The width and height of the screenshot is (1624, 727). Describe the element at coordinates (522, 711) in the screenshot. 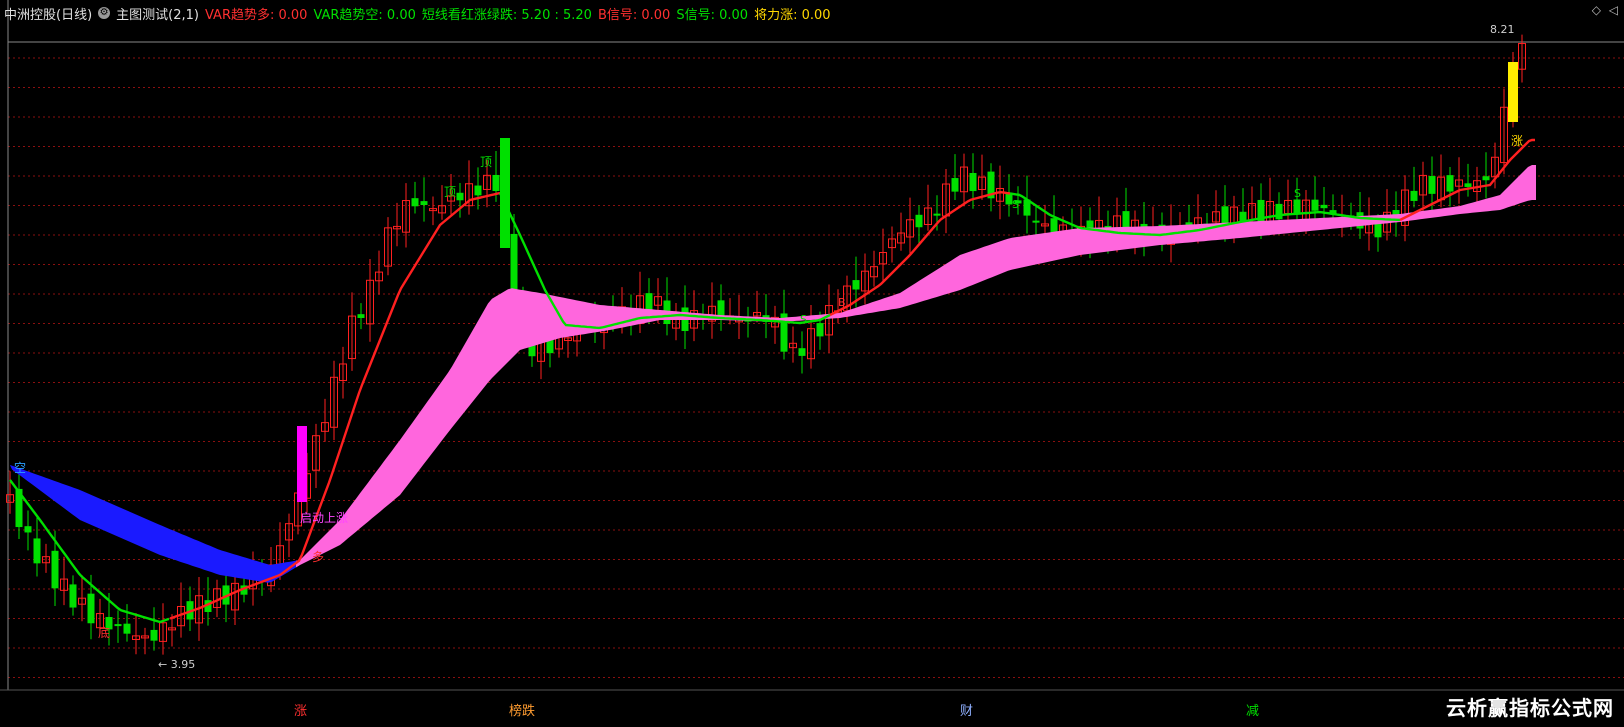

I see `bottom-label-list: 榜跌` at that location.